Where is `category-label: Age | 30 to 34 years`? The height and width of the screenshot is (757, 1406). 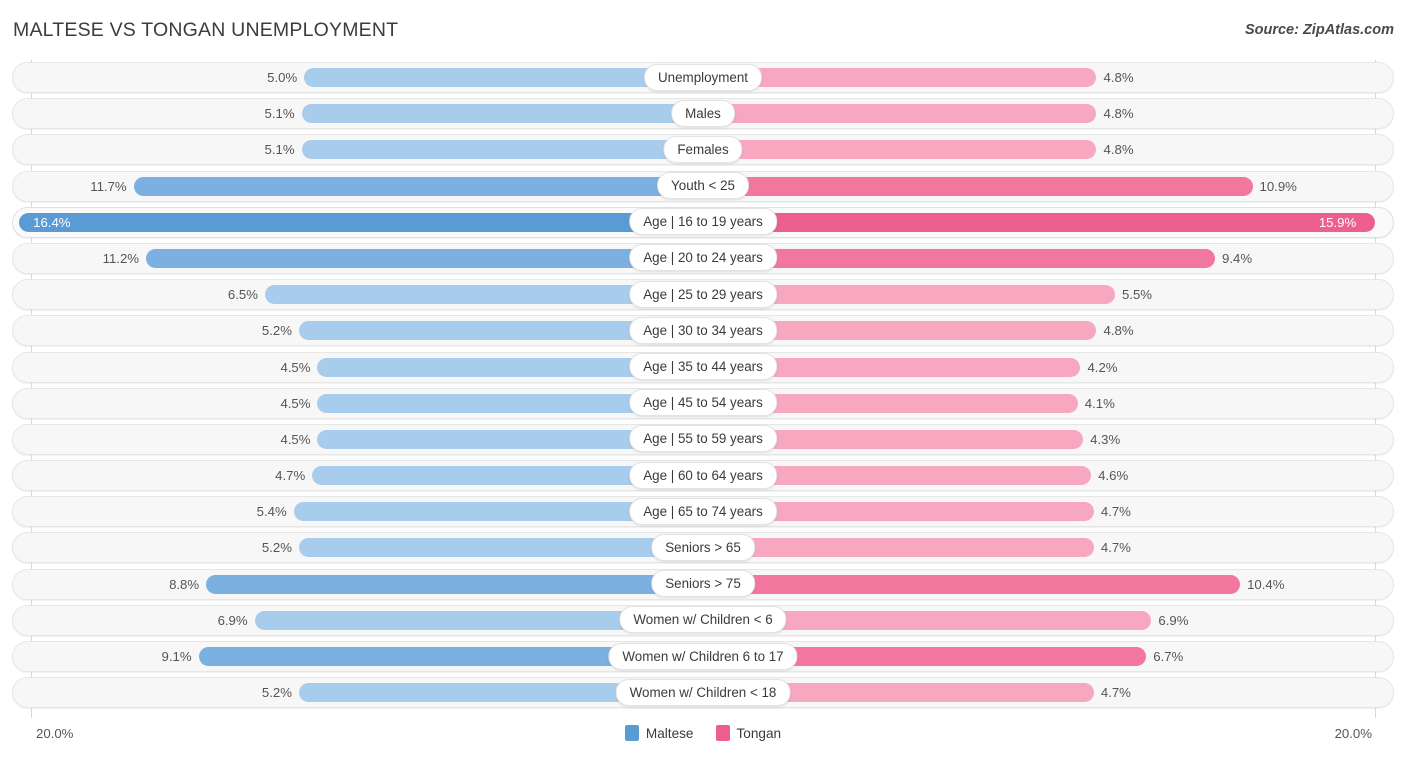
category-label: Age | 30 to 34 years is located at coordinates (703, 330).